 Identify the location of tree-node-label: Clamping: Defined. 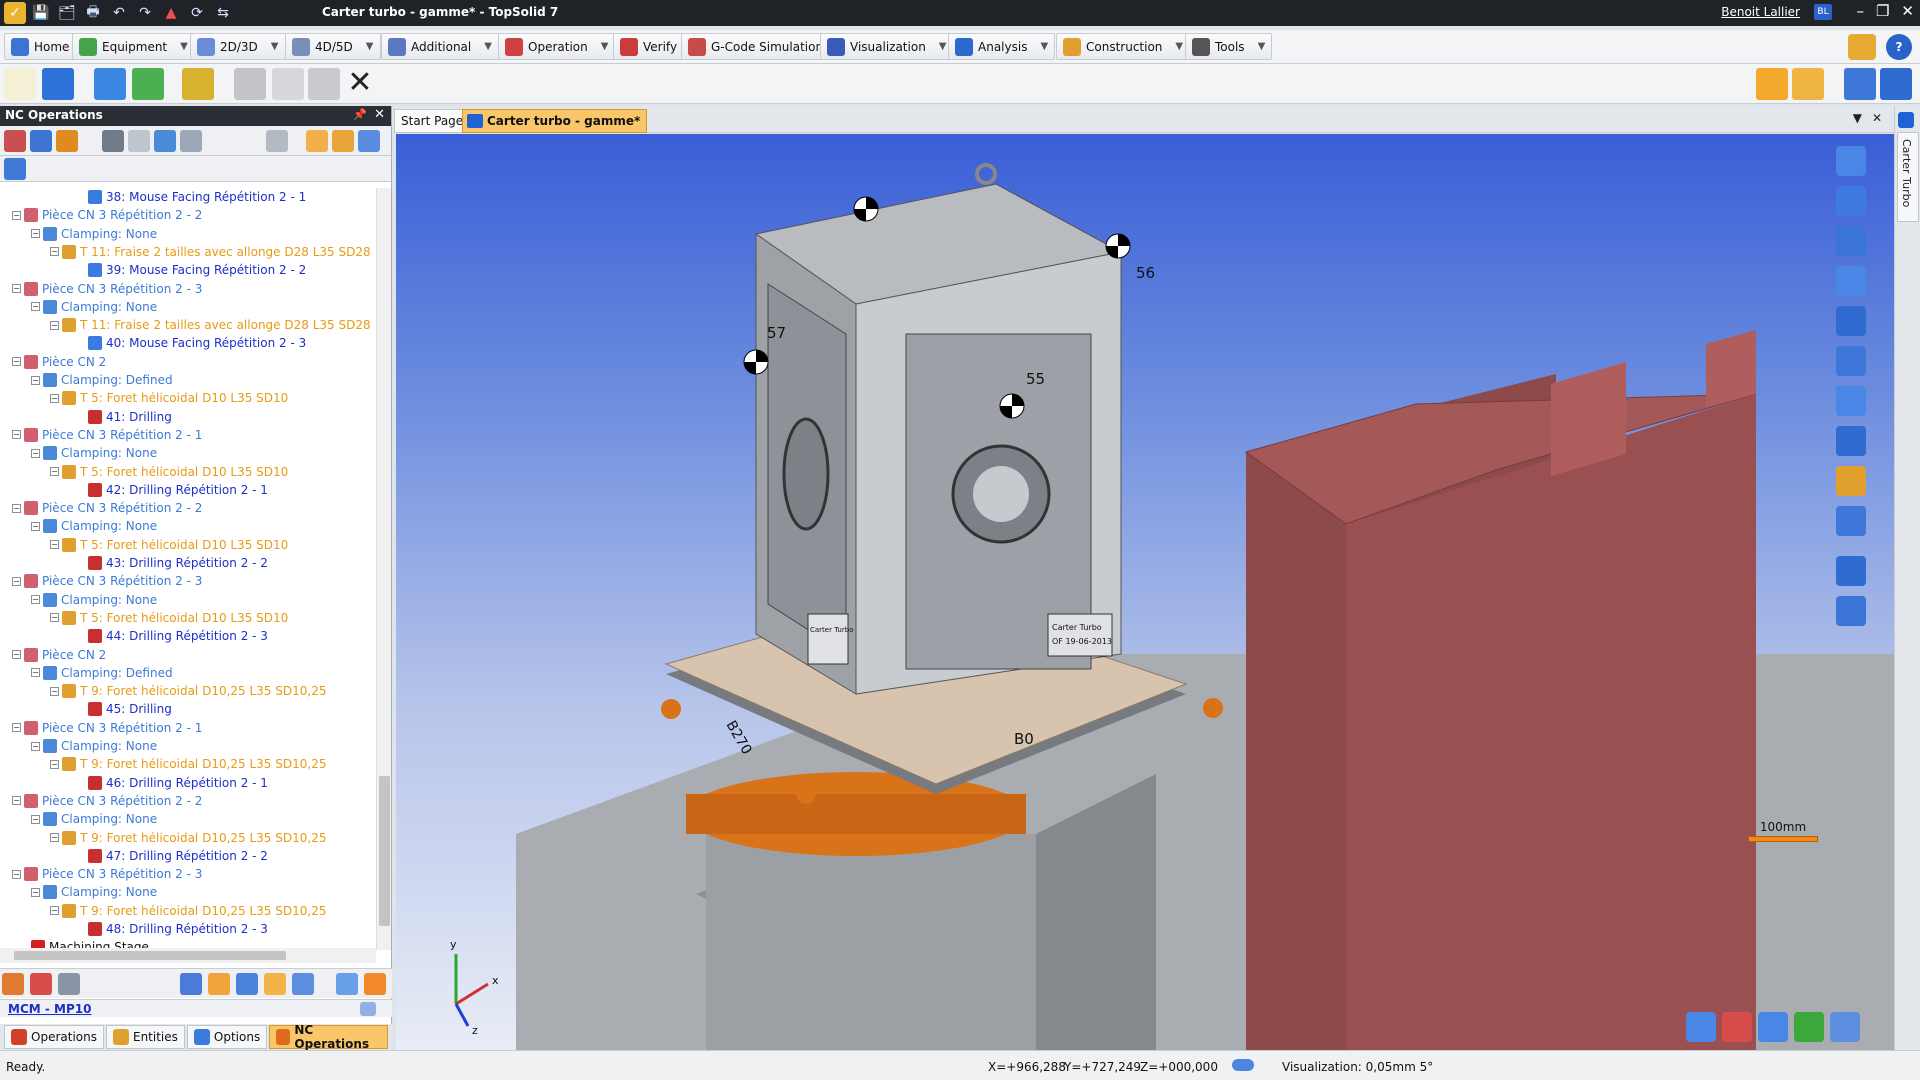
(117, 673).